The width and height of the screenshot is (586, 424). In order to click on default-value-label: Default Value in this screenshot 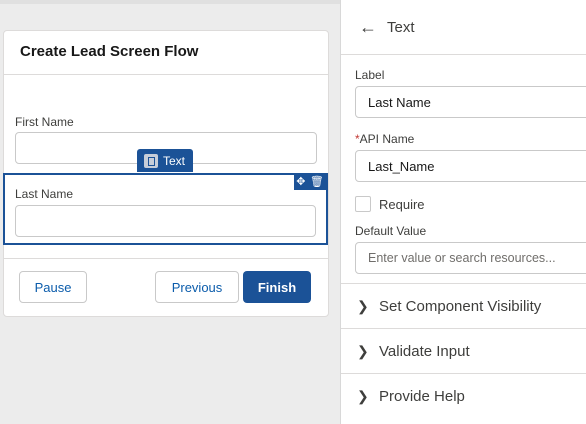, I will do `click(391, 231)`.